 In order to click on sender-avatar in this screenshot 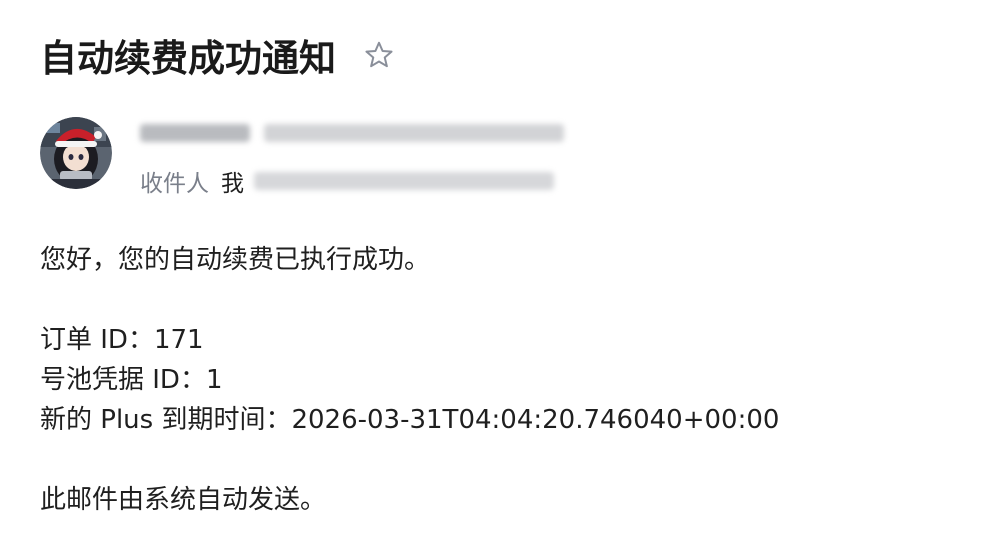, I will do `click(76, 153)`.